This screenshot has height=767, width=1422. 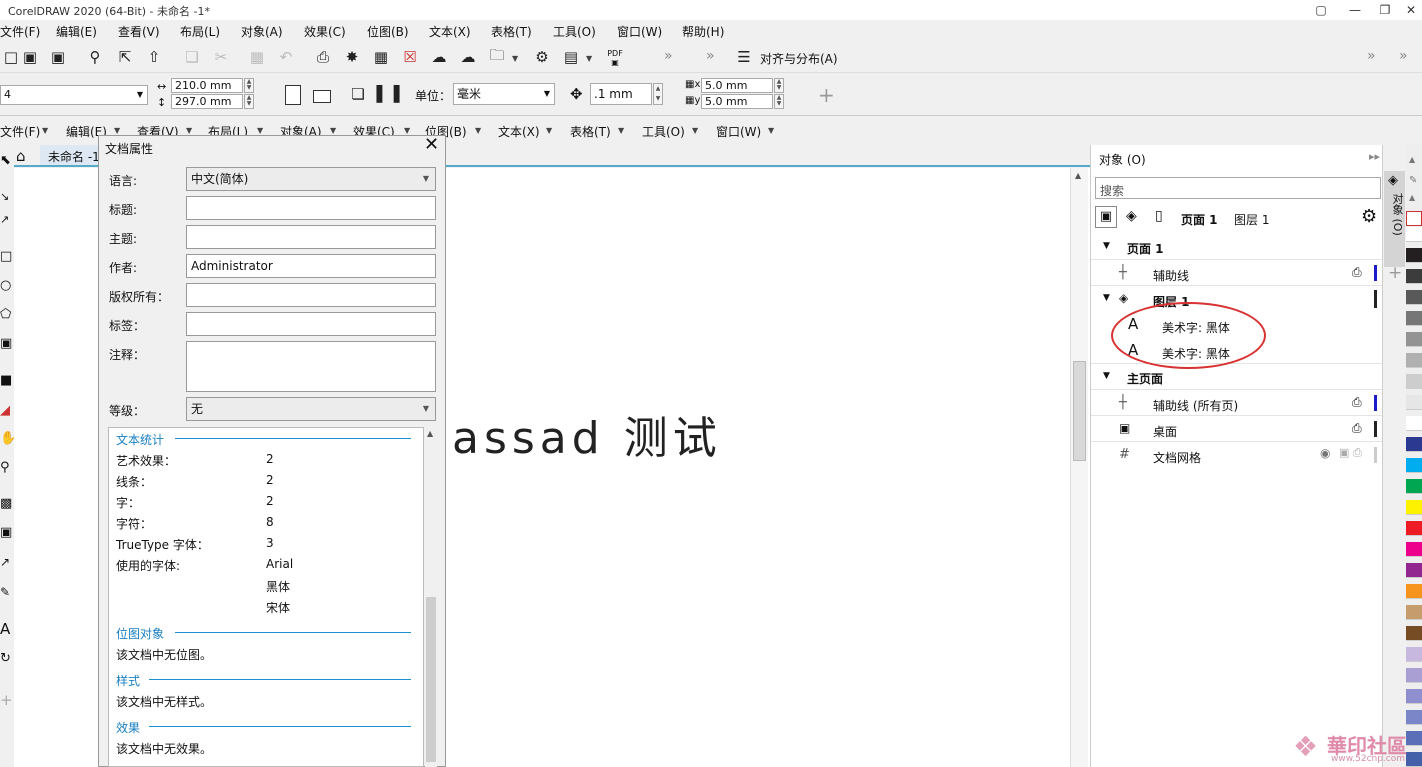 What do you see at coordinates (826, 95) in the screenshot?
I see `add-icon: +` at bounding box center [826, 95].